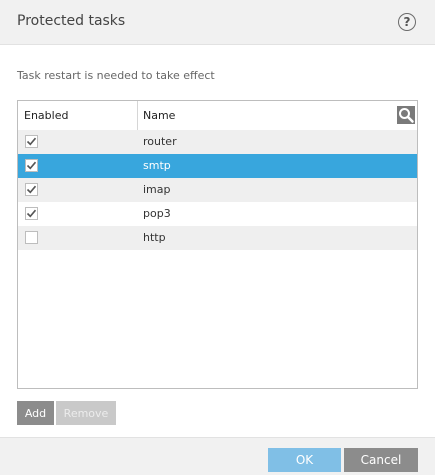 The image size is (435, 475). Describe the element at coordinates (381, 460) in the screenshot. I see `cancel-button: Cancel` at that location.